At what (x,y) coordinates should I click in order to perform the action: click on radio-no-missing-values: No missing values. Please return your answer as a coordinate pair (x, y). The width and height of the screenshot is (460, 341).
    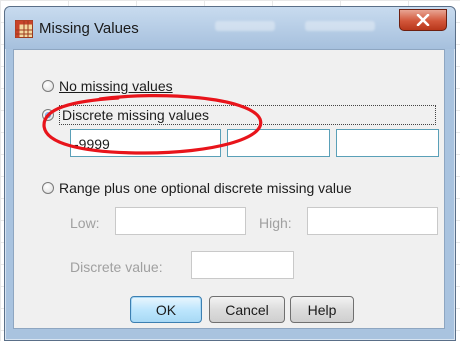
    Looking at the image, I should click on (107, 86).